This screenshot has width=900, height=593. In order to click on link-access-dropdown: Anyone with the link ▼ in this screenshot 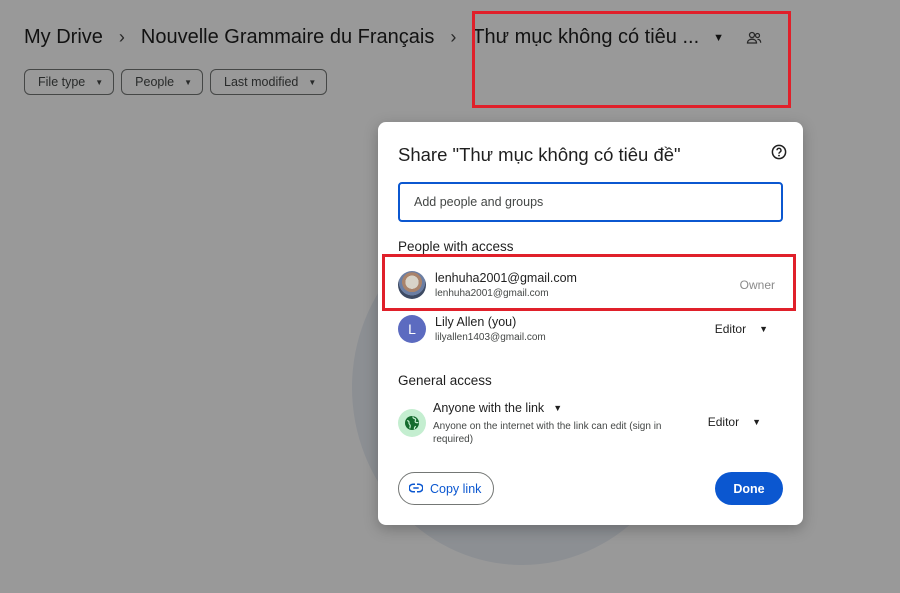, I will do `click(558, 408)`.